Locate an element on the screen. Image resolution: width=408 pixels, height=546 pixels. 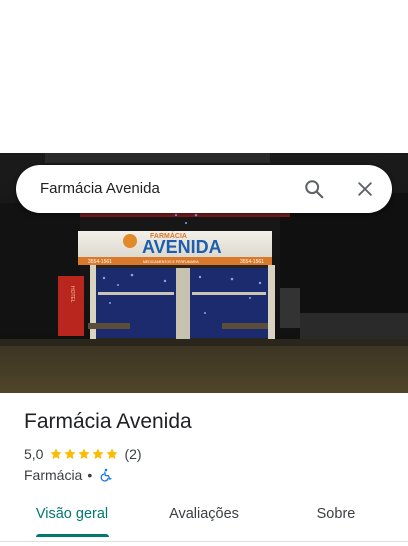
star-rating is located at coordinates (84, 454).